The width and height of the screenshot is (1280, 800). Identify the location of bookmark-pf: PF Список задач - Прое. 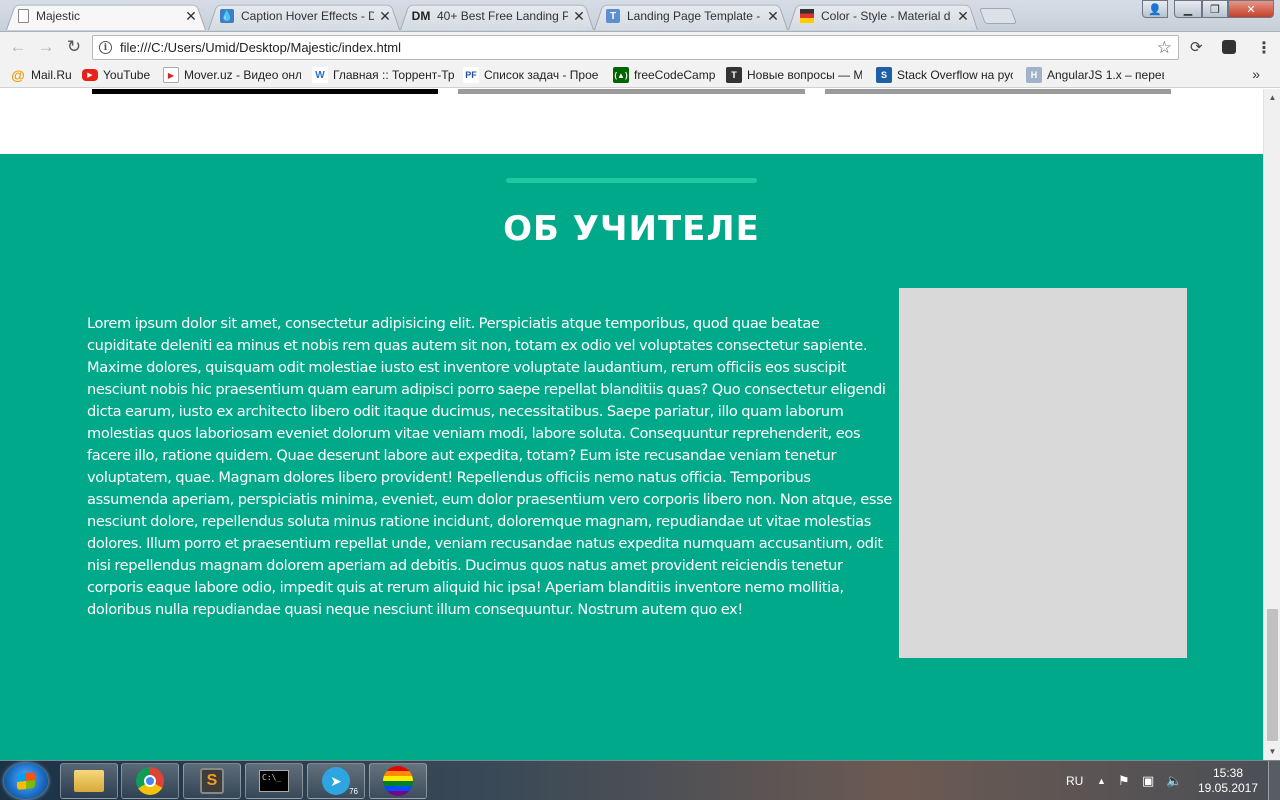
(531, 75).